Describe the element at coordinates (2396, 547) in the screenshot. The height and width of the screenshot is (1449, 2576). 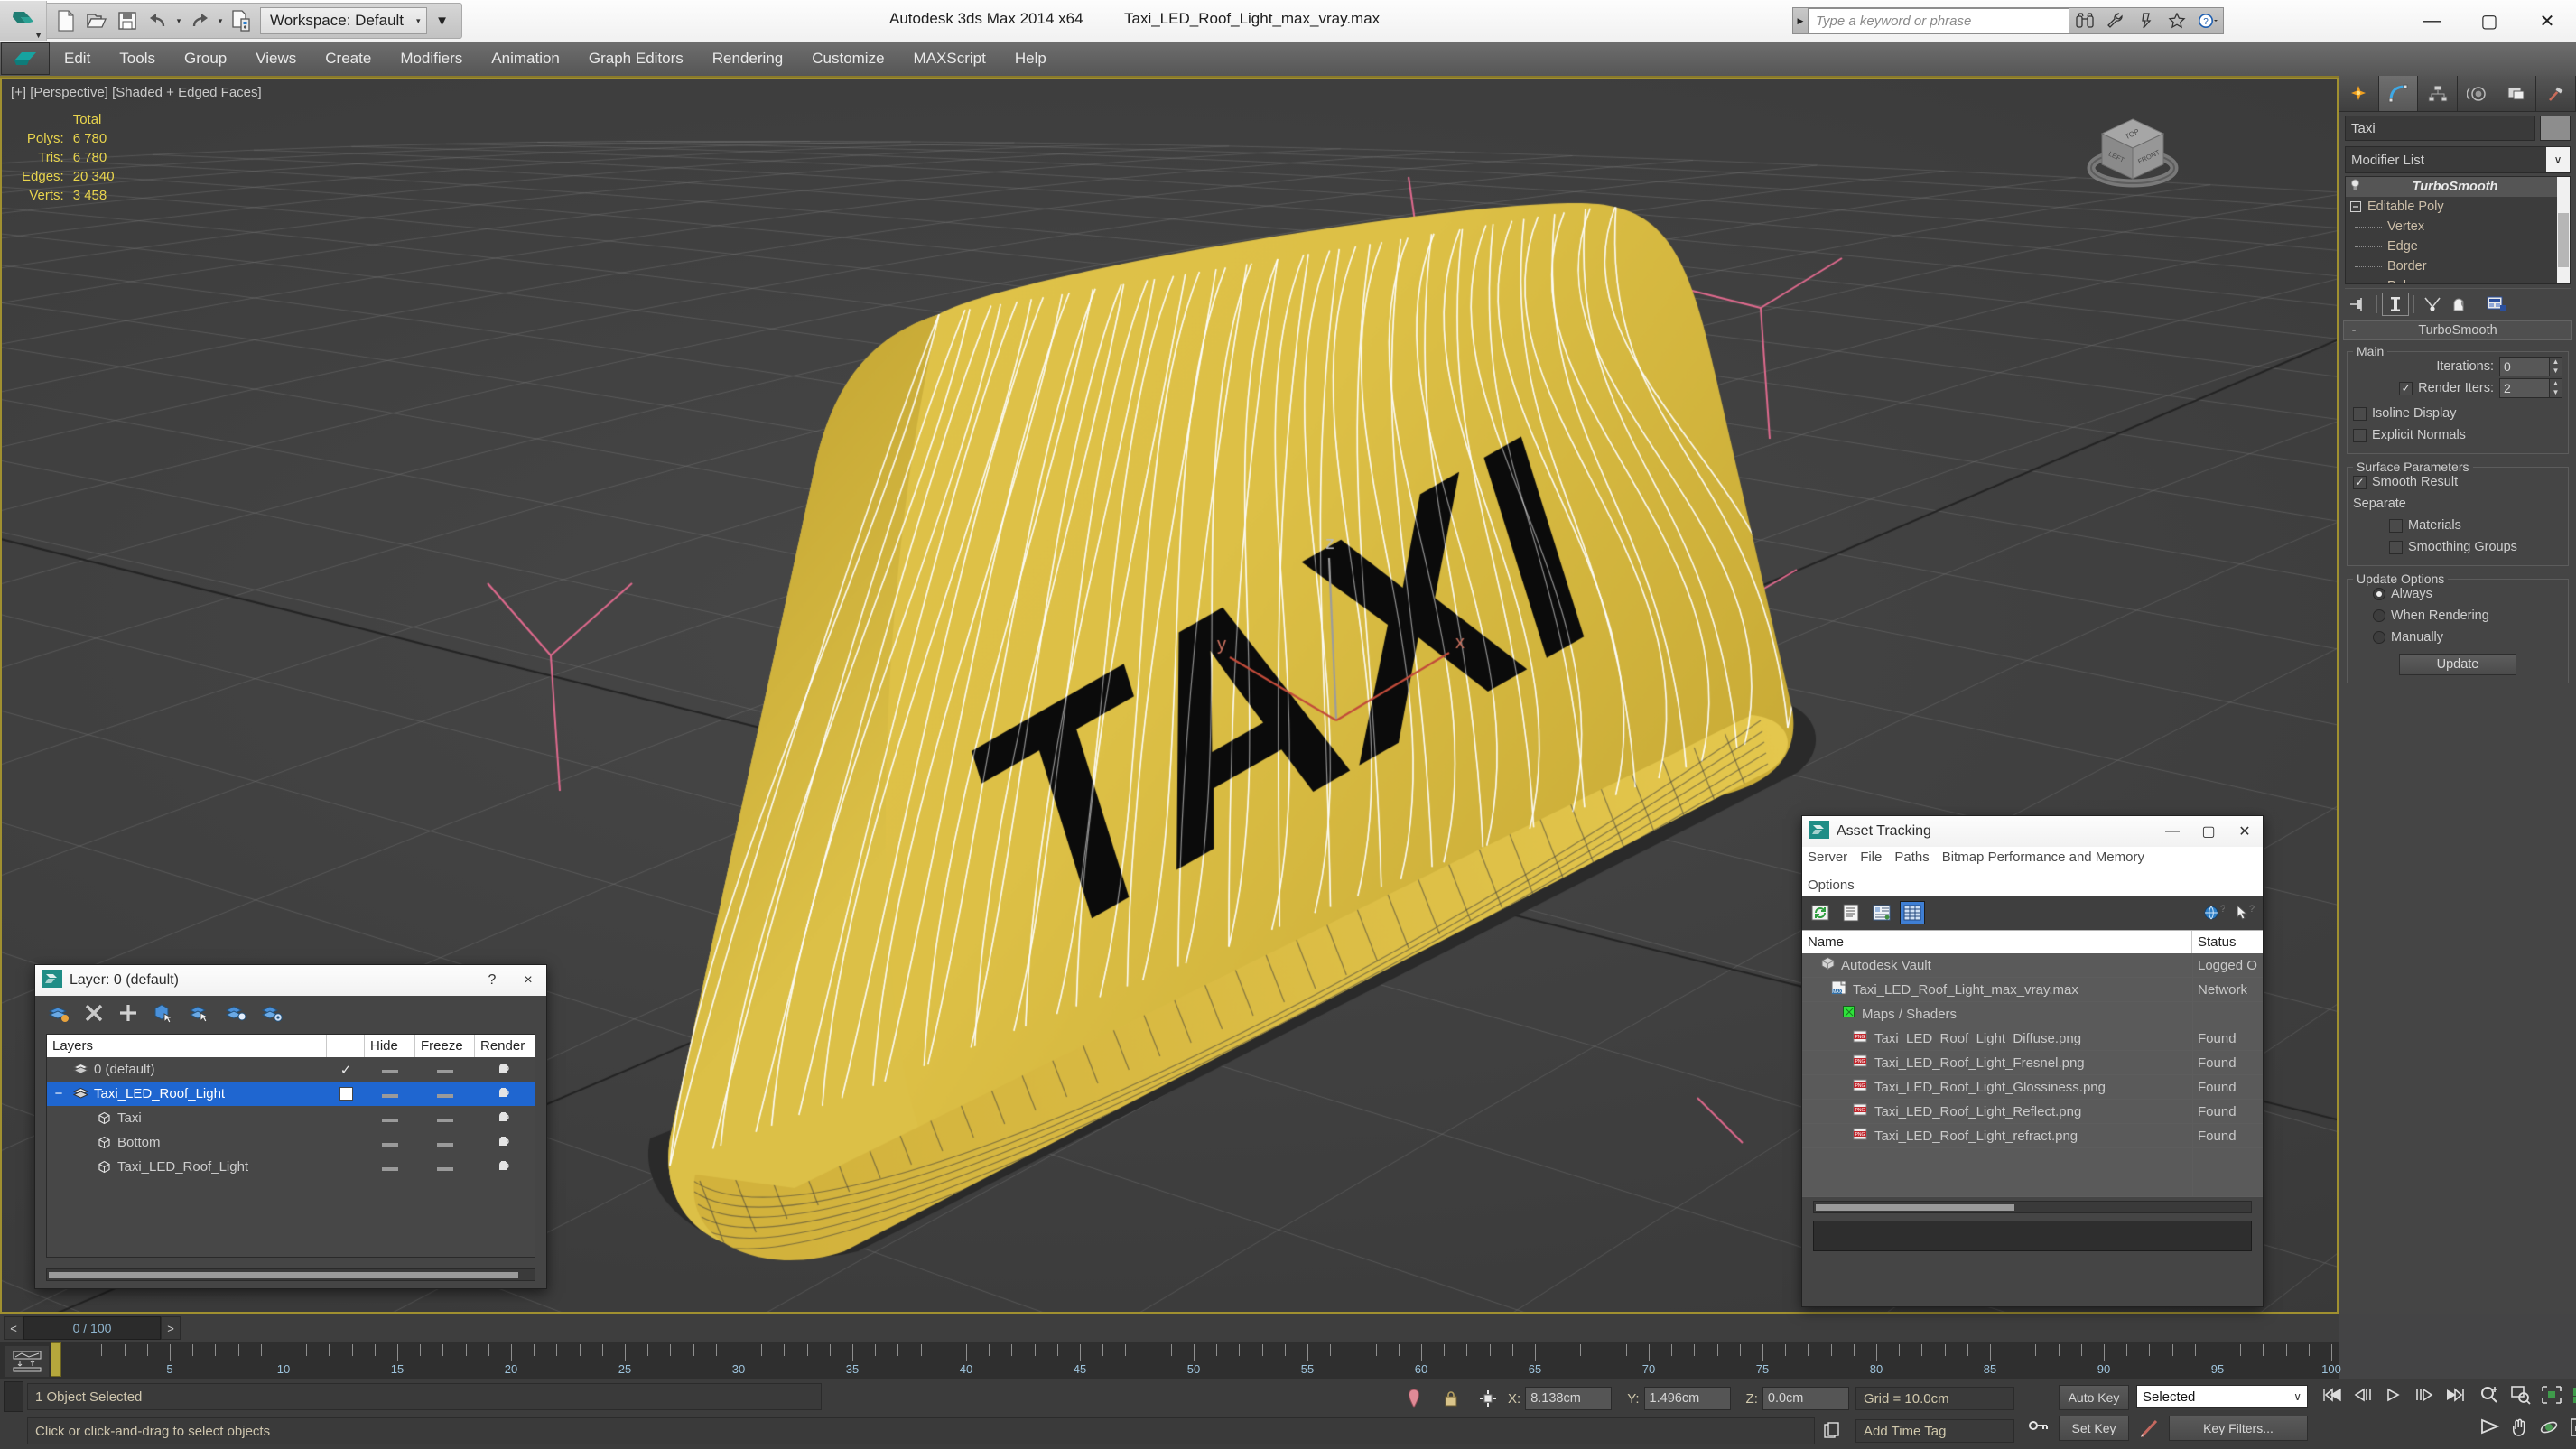
I see `smoothing-groups-checkbox` at that location.